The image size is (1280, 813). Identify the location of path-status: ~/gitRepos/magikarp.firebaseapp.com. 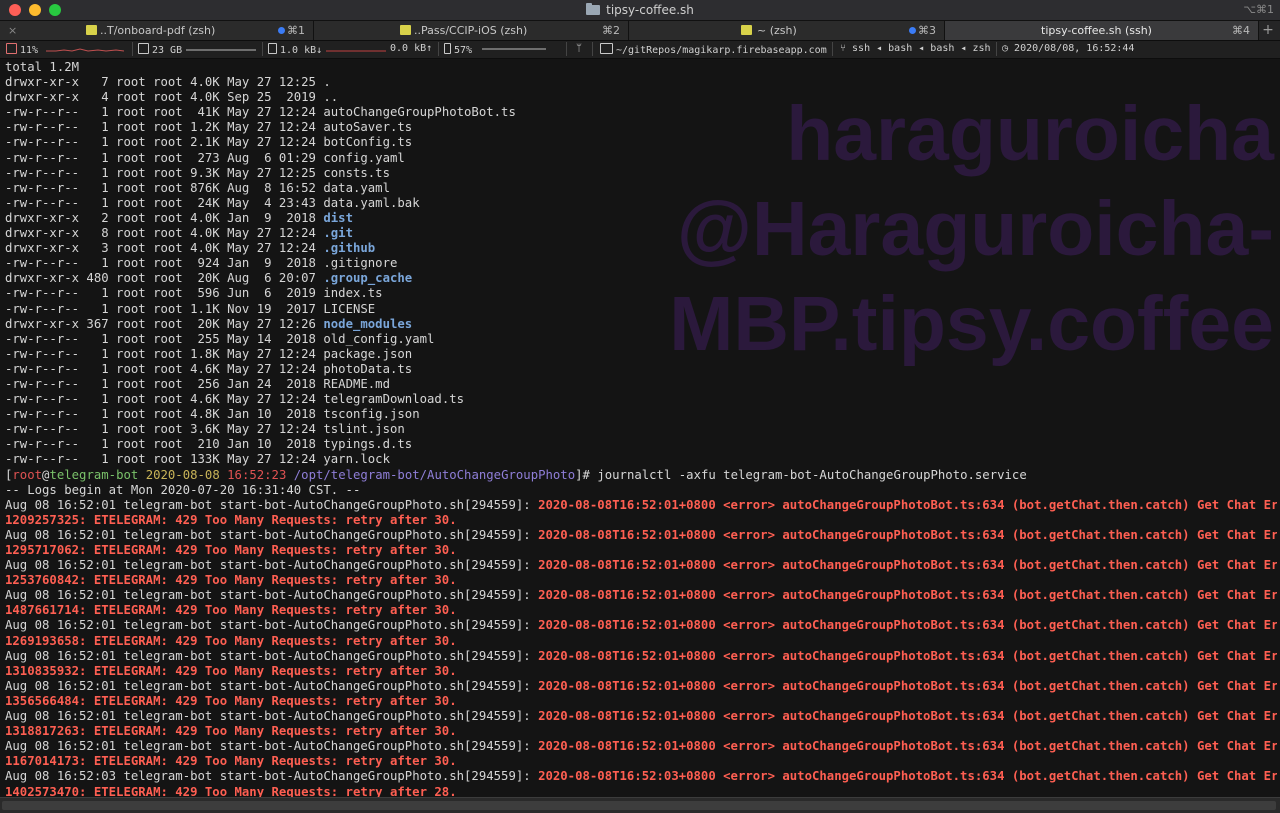
(713, 49).